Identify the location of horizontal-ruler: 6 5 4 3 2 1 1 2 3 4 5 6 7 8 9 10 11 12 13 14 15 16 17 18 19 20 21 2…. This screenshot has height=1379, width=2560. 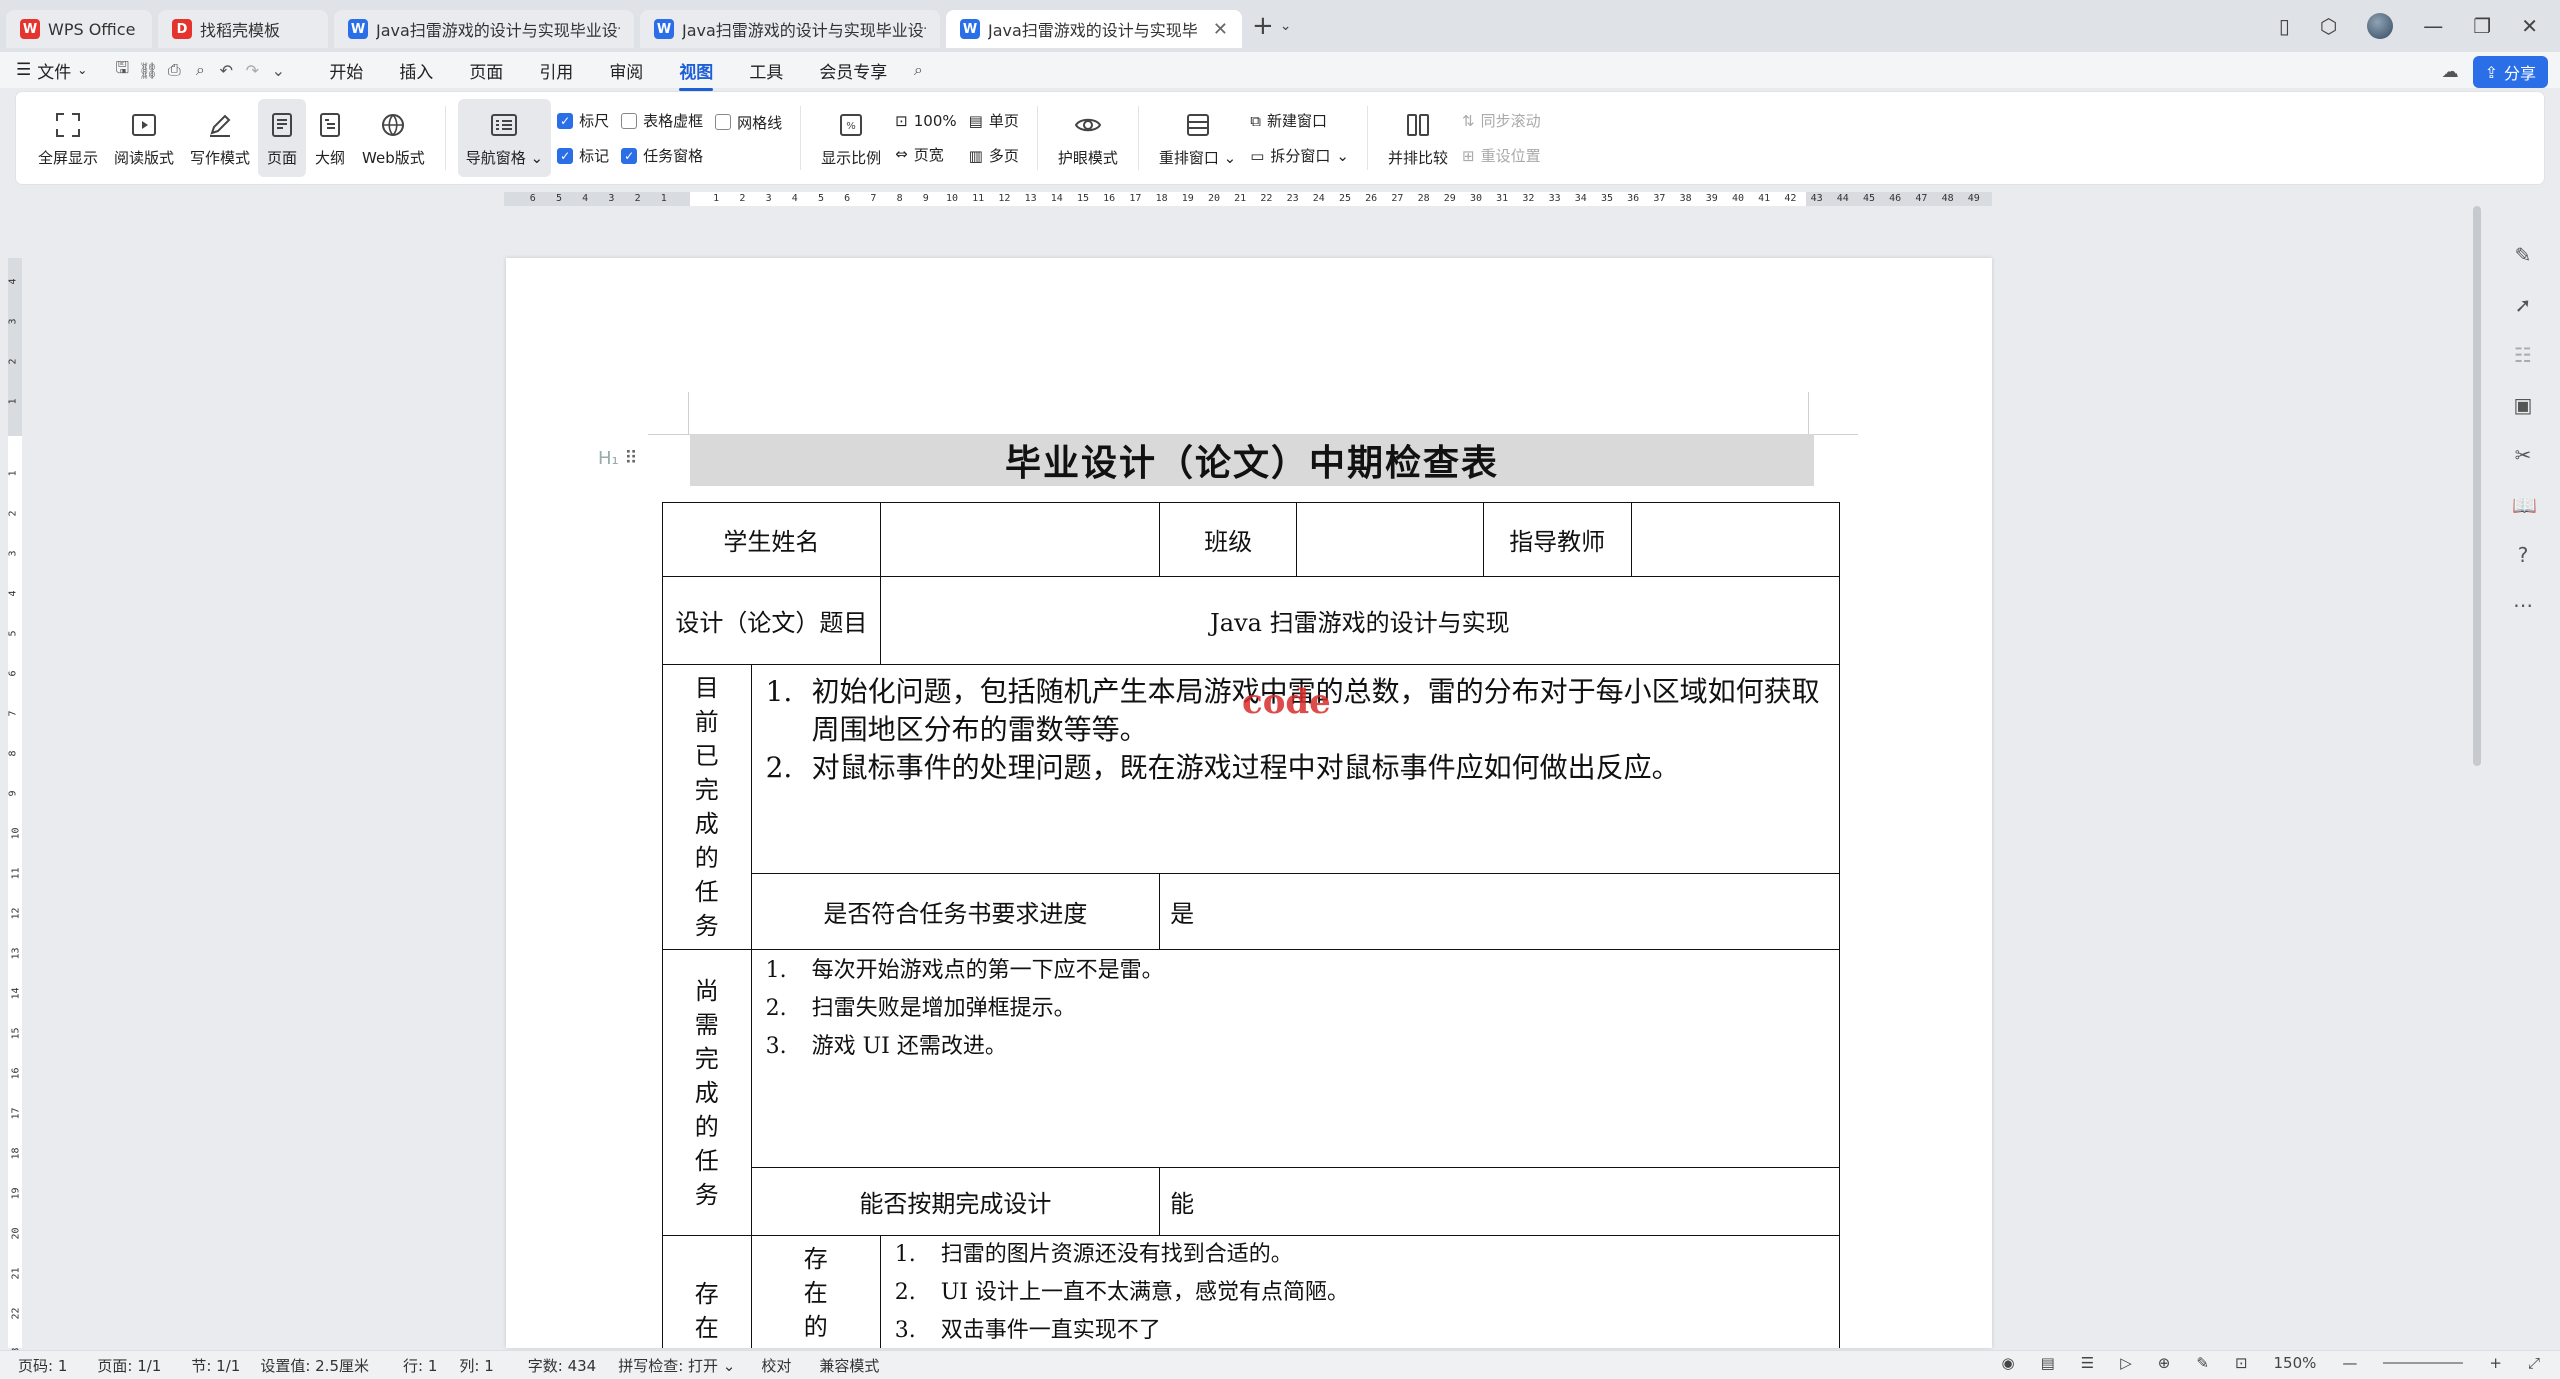
(1248, 199).